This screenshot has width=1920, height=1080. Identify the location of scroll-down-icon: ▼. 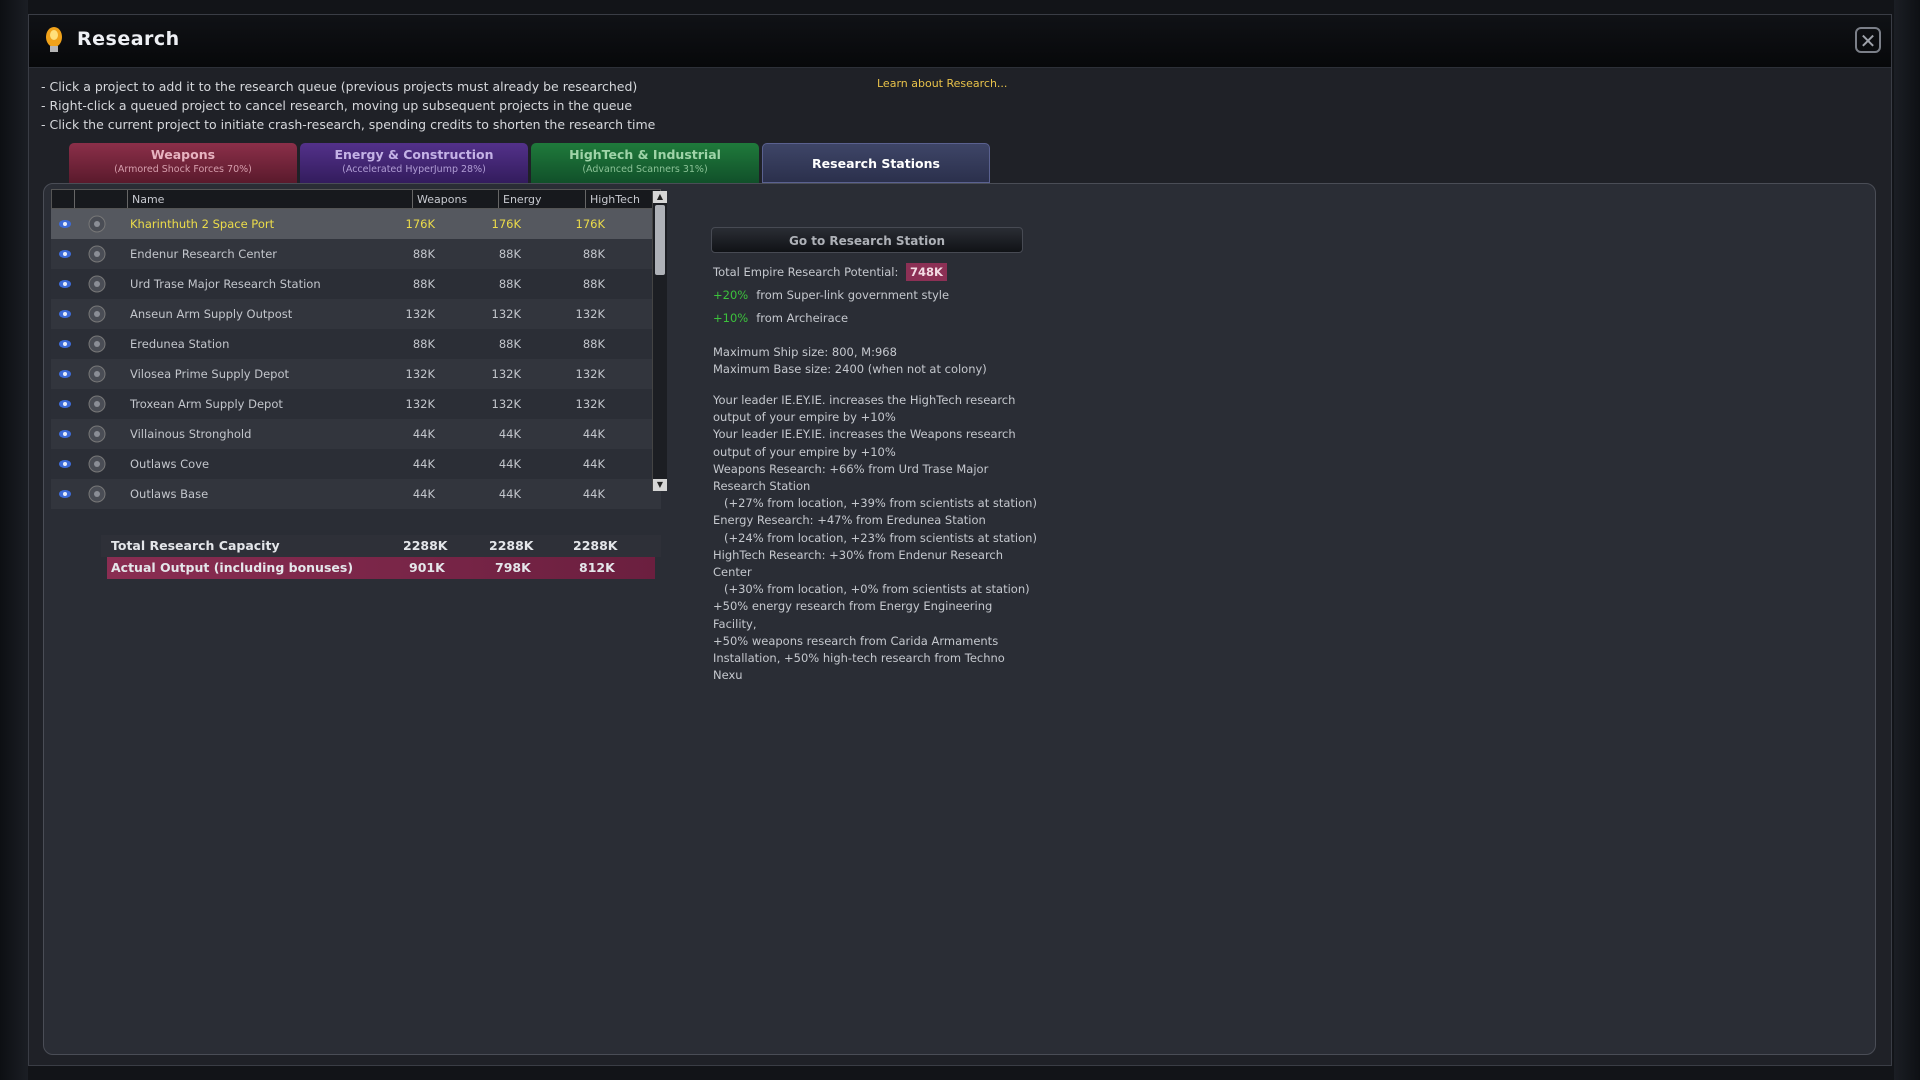
(660, 485).